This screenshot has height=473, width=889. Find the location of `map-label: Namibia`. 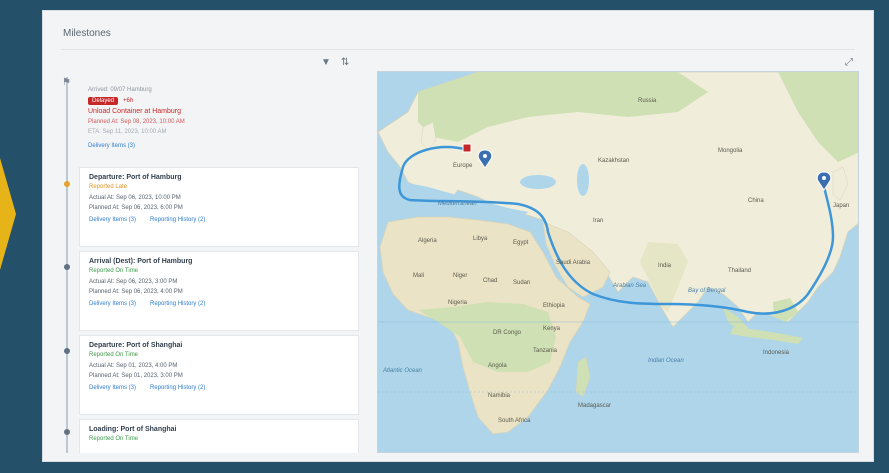

map-label: Namibia is located at coordinates (499, 396).